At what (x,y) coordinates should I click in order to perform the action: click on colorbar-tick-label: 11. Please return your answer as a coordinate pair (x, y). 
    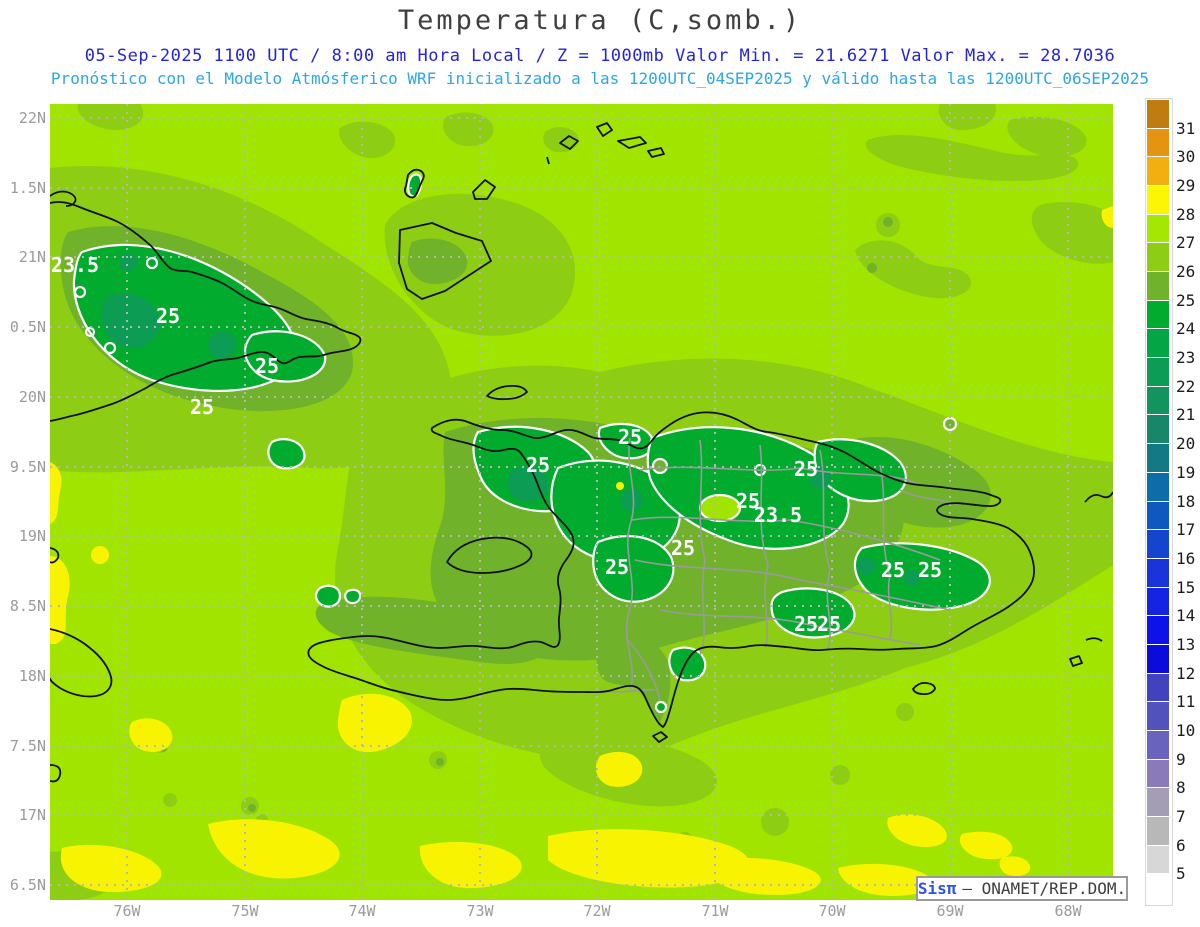
    Looking at the image, I should click on (1186, 702).